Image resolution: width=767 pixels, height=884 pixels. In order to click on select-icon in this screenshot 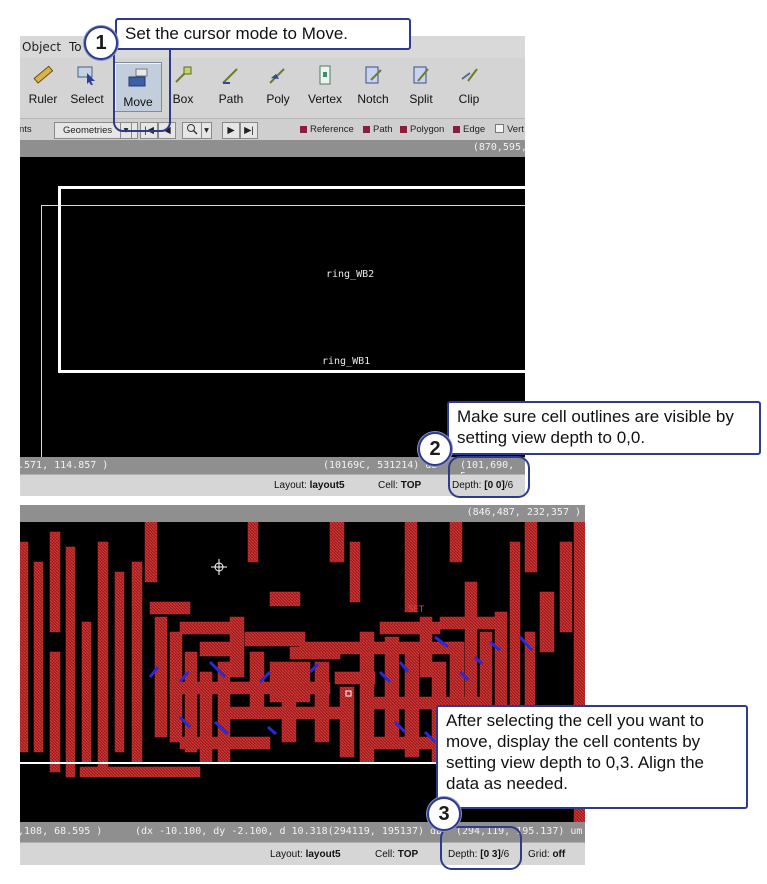, I will do `click(86, 75)`.